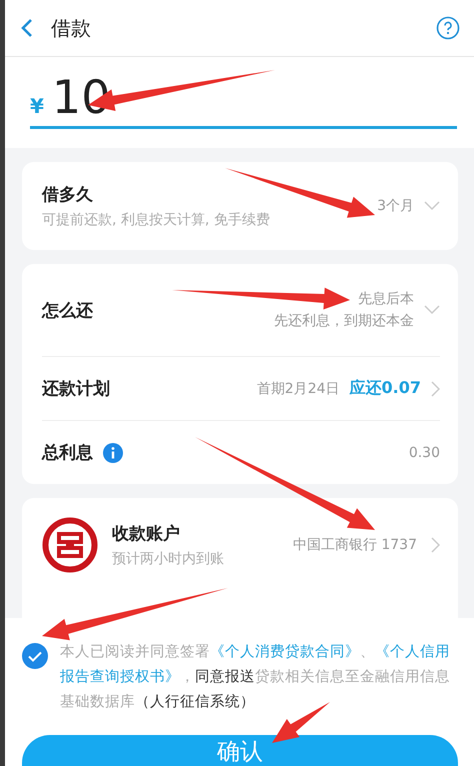  I want to click on term-label: 借多久, so click(68, 195).